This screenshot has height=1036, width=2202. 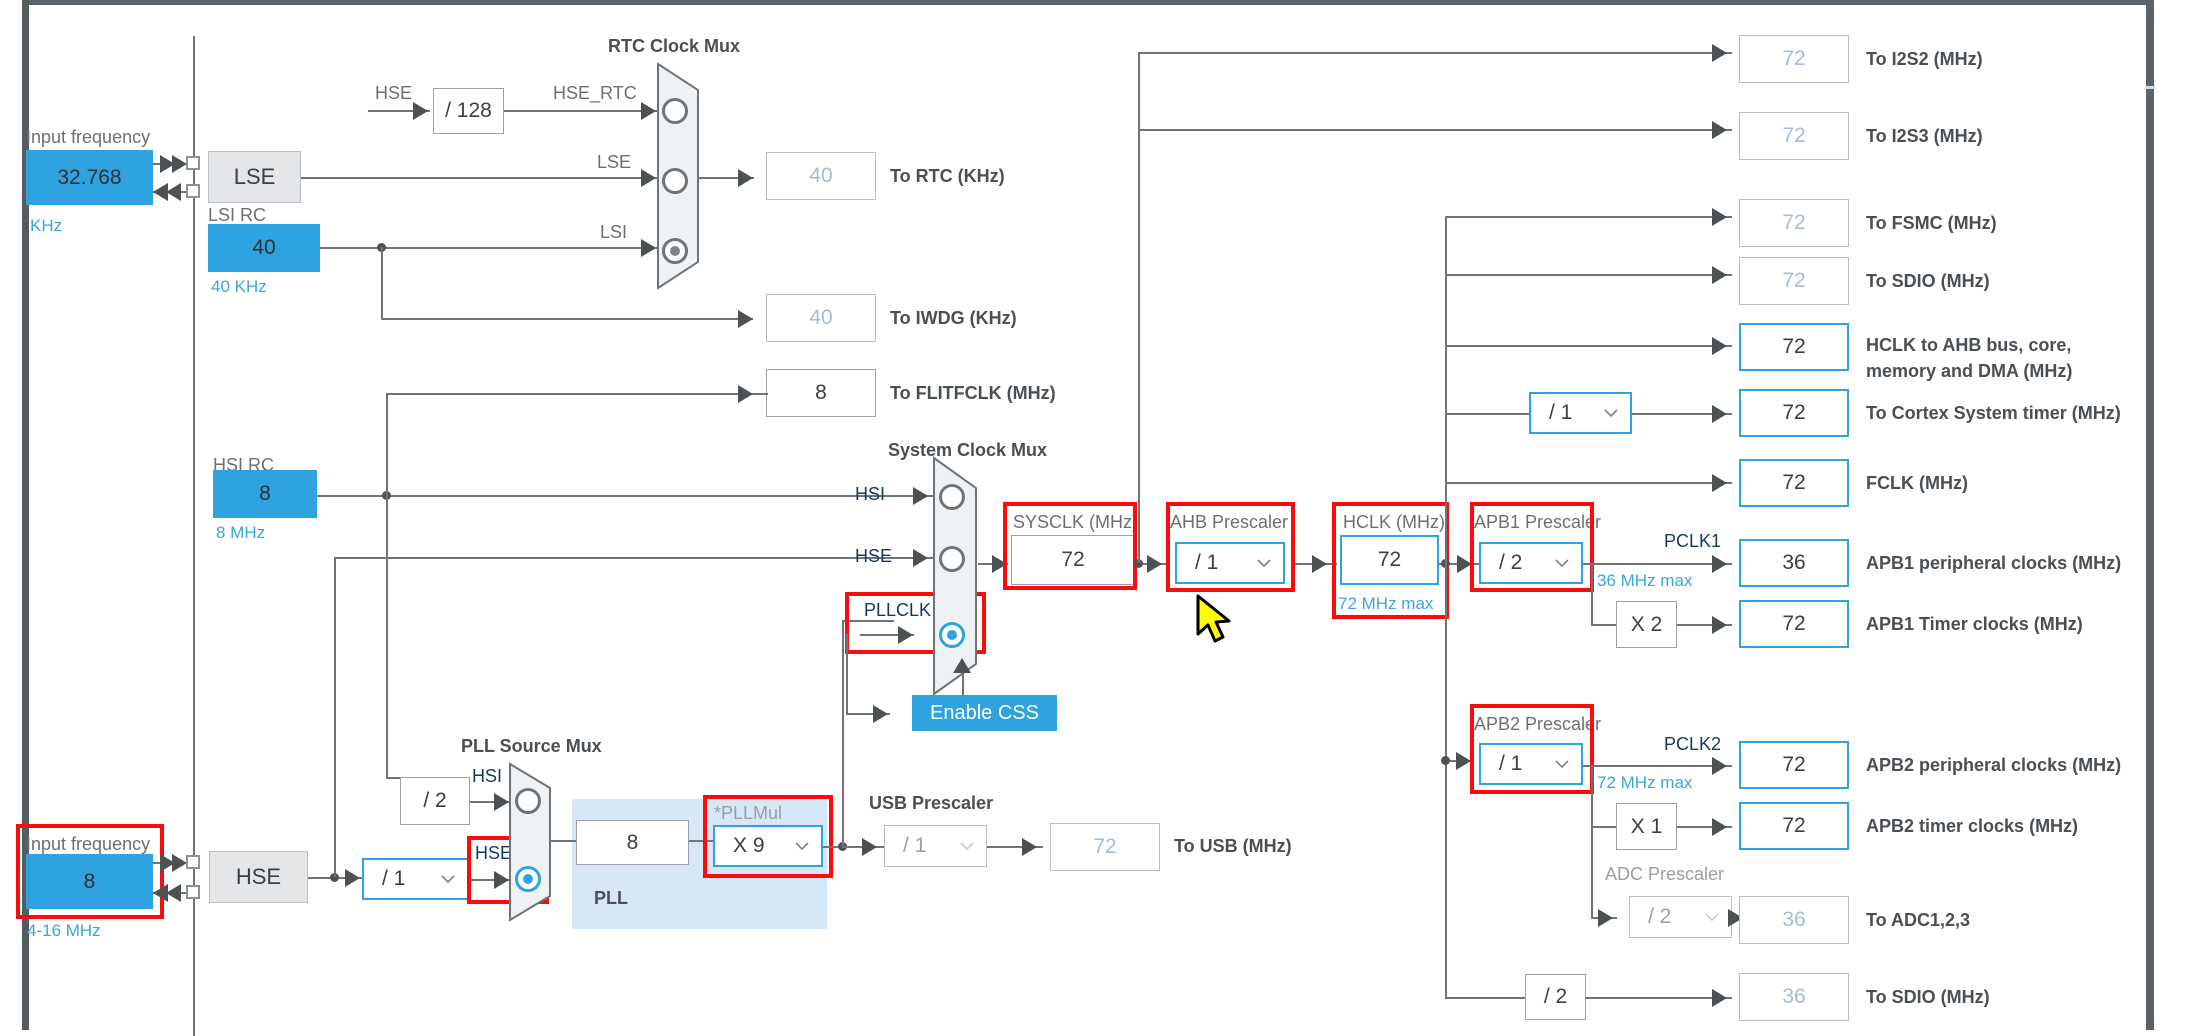 I want to click on apb2-prescaler-caption: APB2 Prescaler, so click(x=1538, y=724).